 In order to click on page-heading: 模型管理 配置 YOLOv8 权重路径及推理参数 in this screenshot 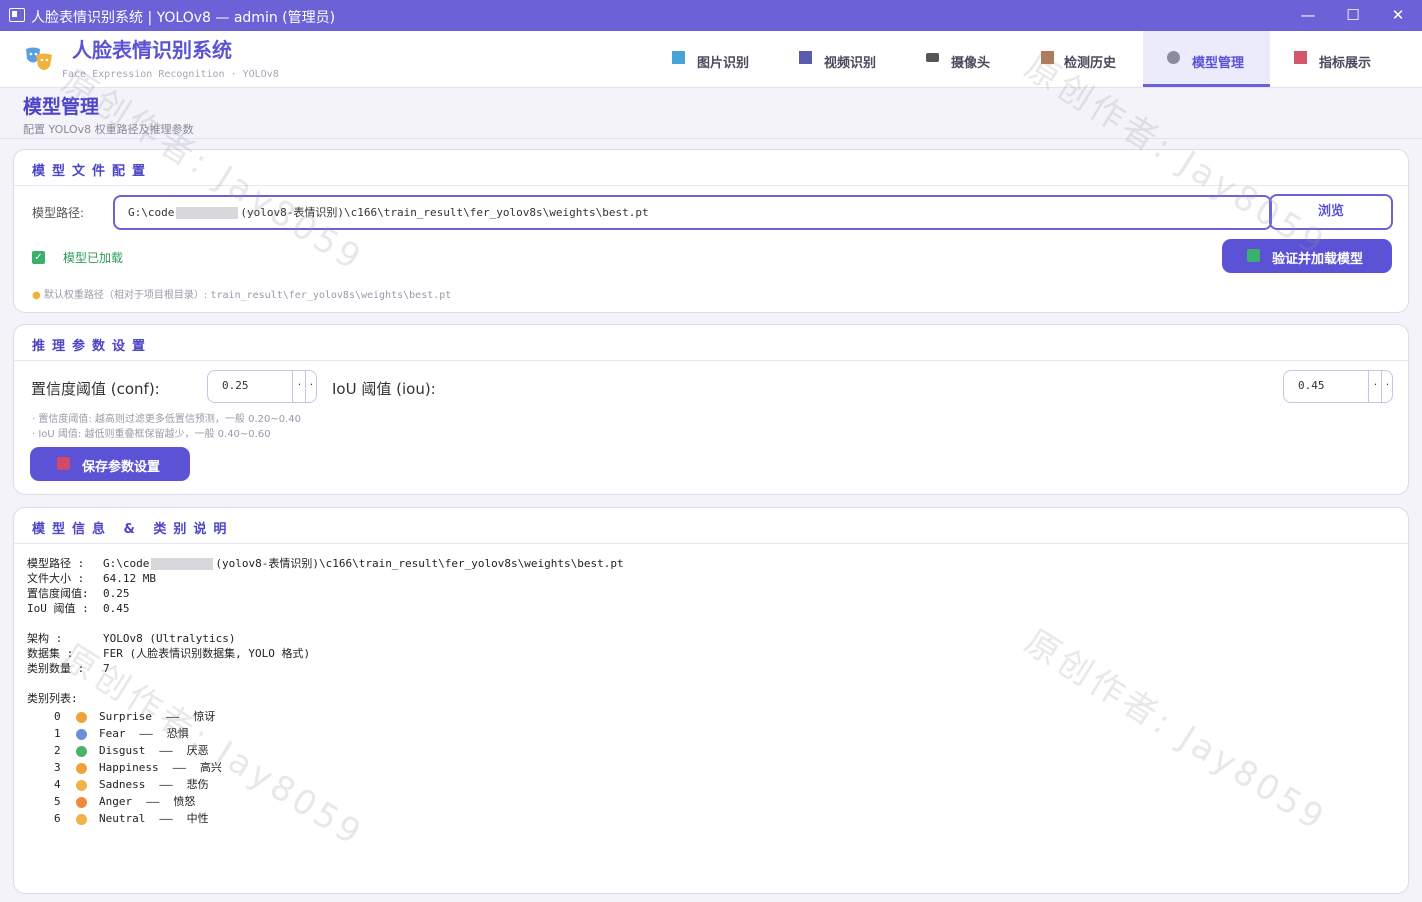, I will do `click(711, 113)`.